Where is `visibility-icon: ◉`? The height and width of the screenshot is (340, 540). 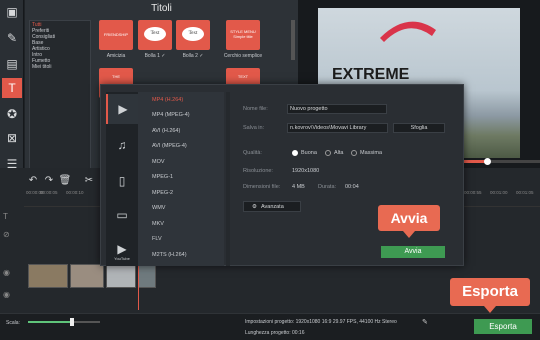
visibility-icon: ◉ is located at coordinates (11, 274).